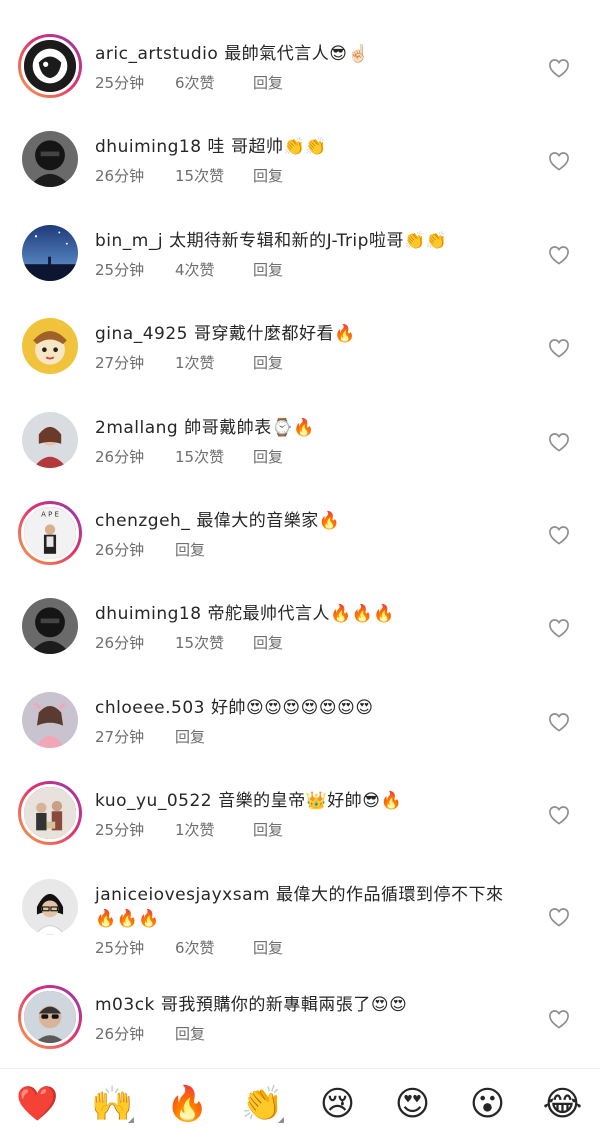  What do you see at coordinates (310, 814) in the screenshot?
I see `comment-body: kuo_yu_0522 音樂的皇帝👑好帥😎🔥 25分钟 1次赞 回复` at bounding box center [310, 814].